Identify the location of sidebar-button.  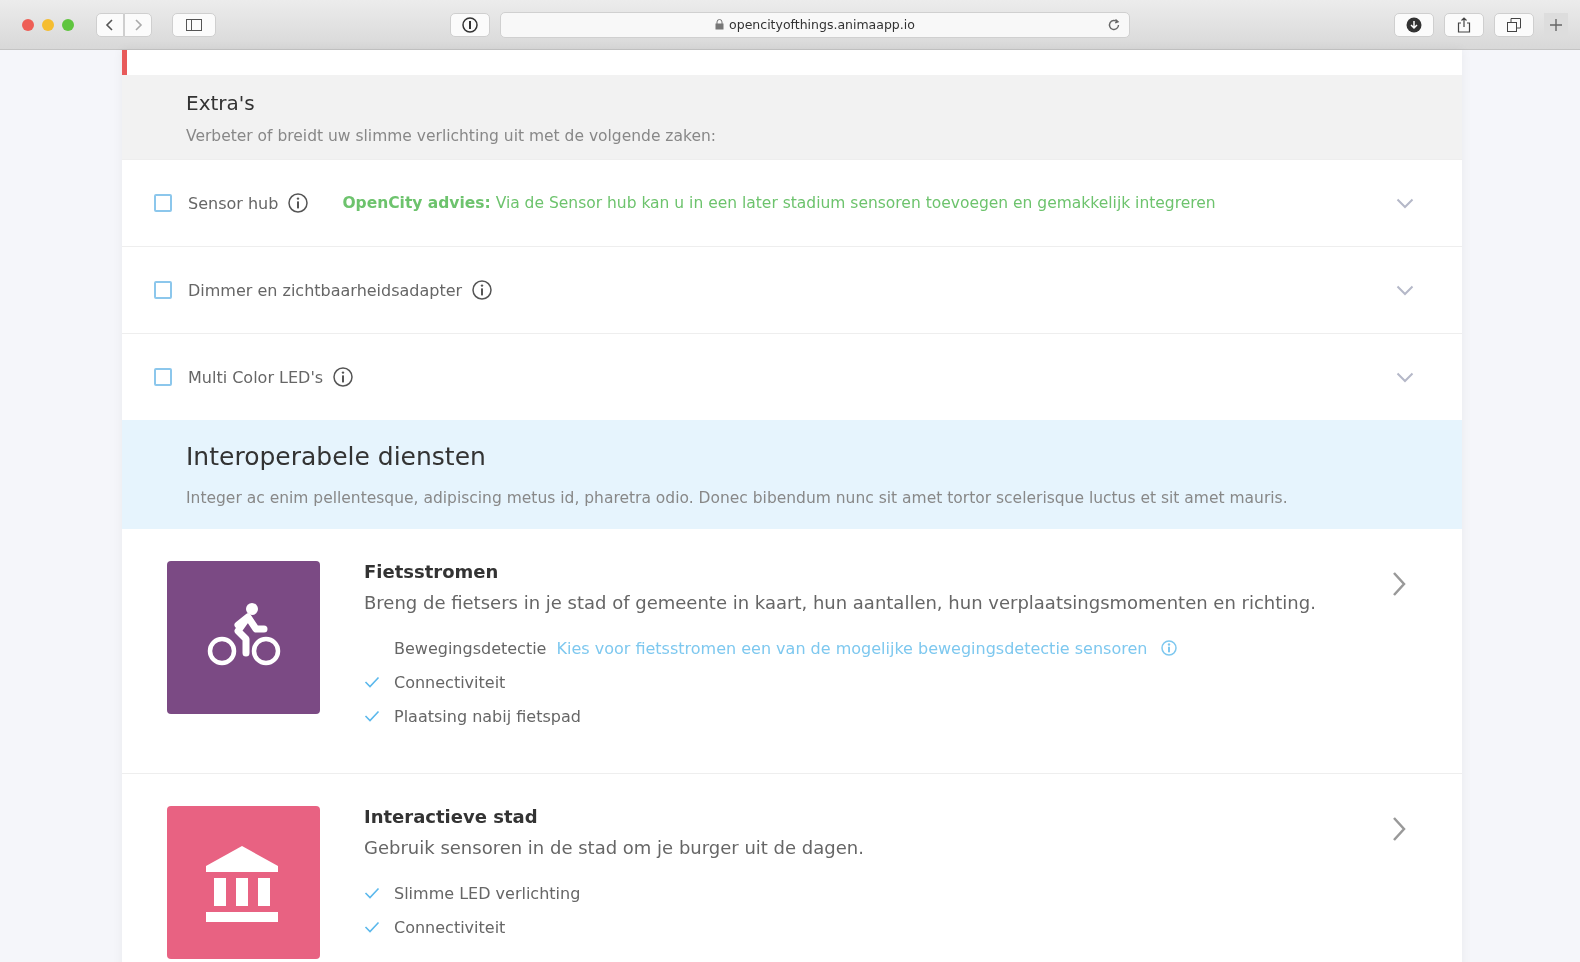
(194, 24).